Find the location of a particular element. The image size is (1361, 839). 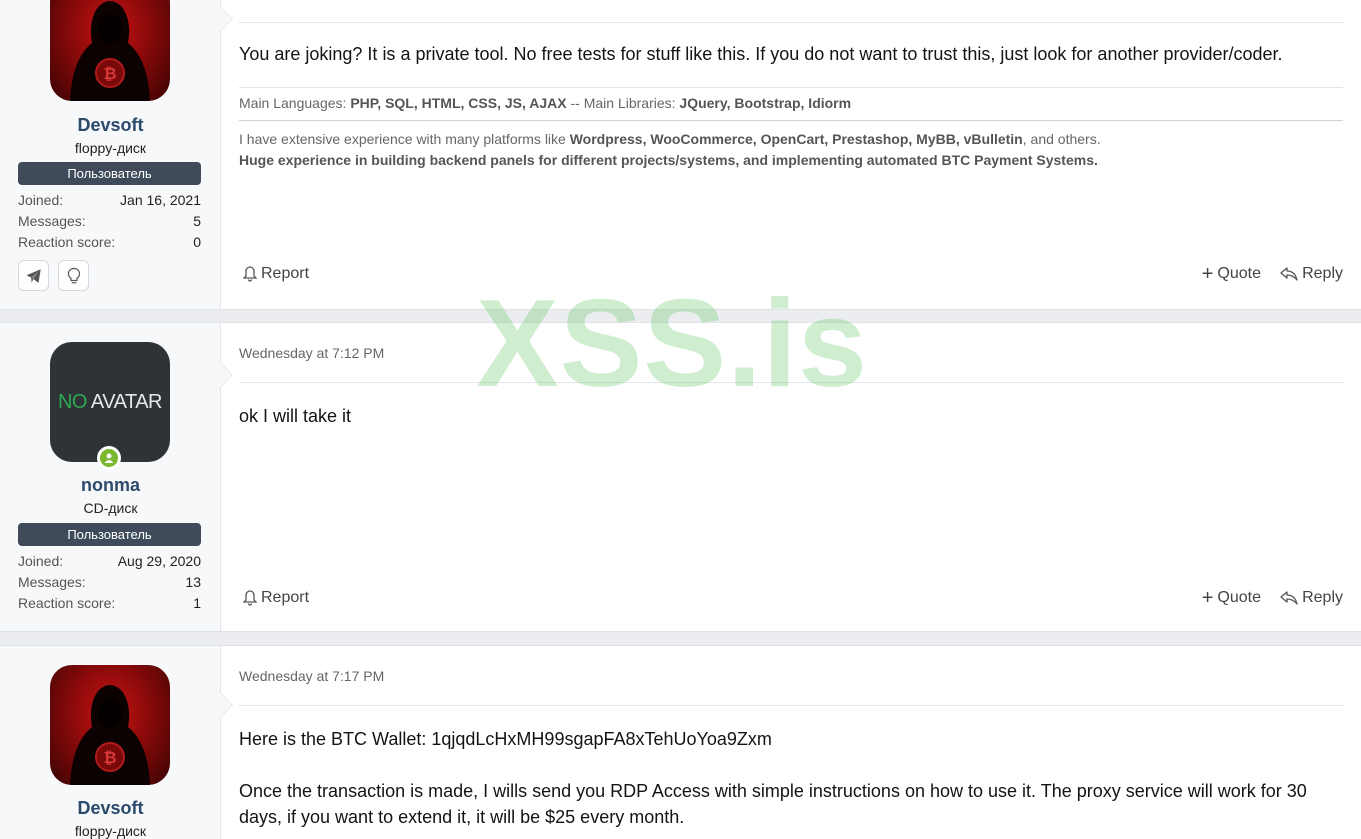

user-panel: ₿ Devsoft floppy-диск is located at coordinates (116, 742).